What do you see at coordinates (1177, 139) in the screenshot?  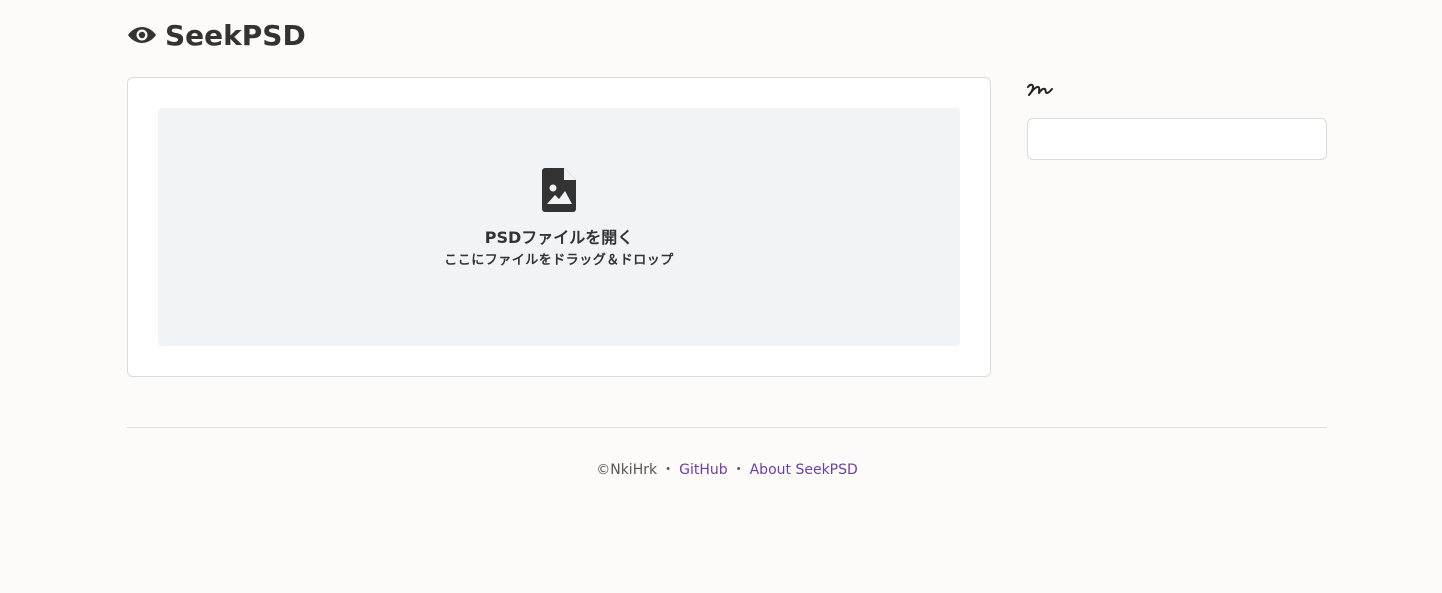 I see `sidebar-search-input` at bounding box center [1177, 139].